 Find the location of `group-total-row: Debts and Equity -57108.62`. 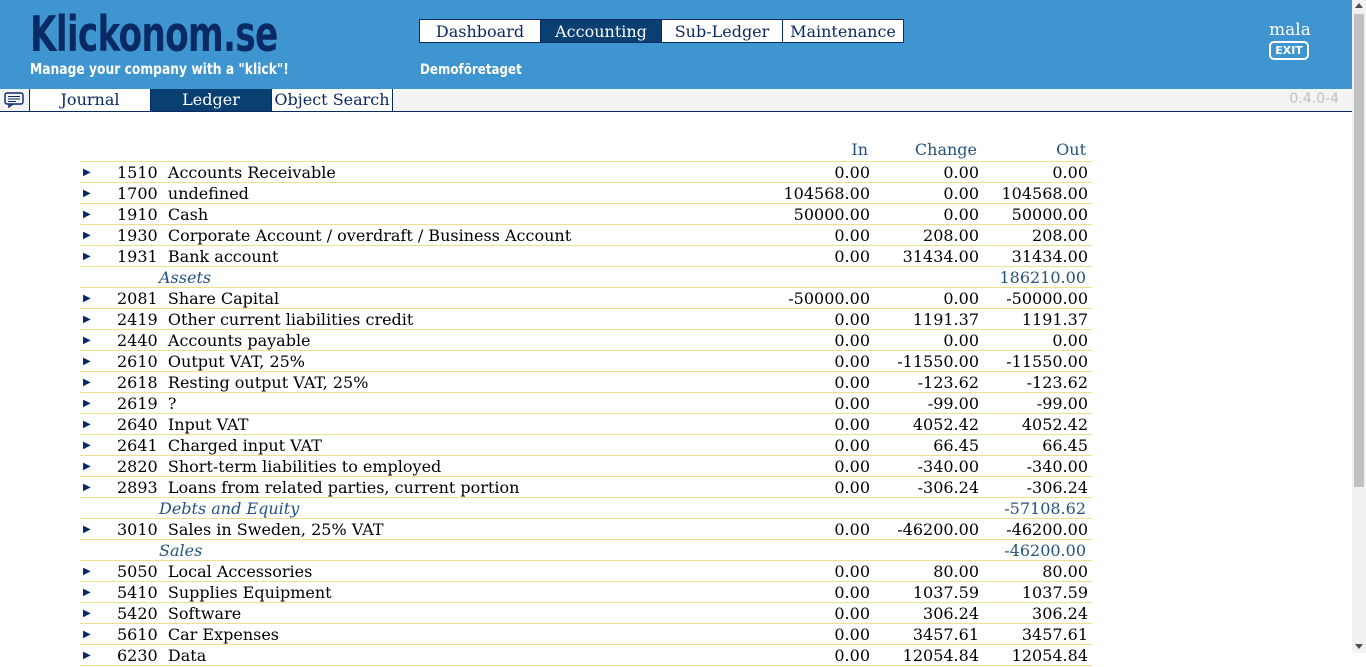

group-total-row: Debts and Equity -57108.62 is located at coordinates (586, 508).